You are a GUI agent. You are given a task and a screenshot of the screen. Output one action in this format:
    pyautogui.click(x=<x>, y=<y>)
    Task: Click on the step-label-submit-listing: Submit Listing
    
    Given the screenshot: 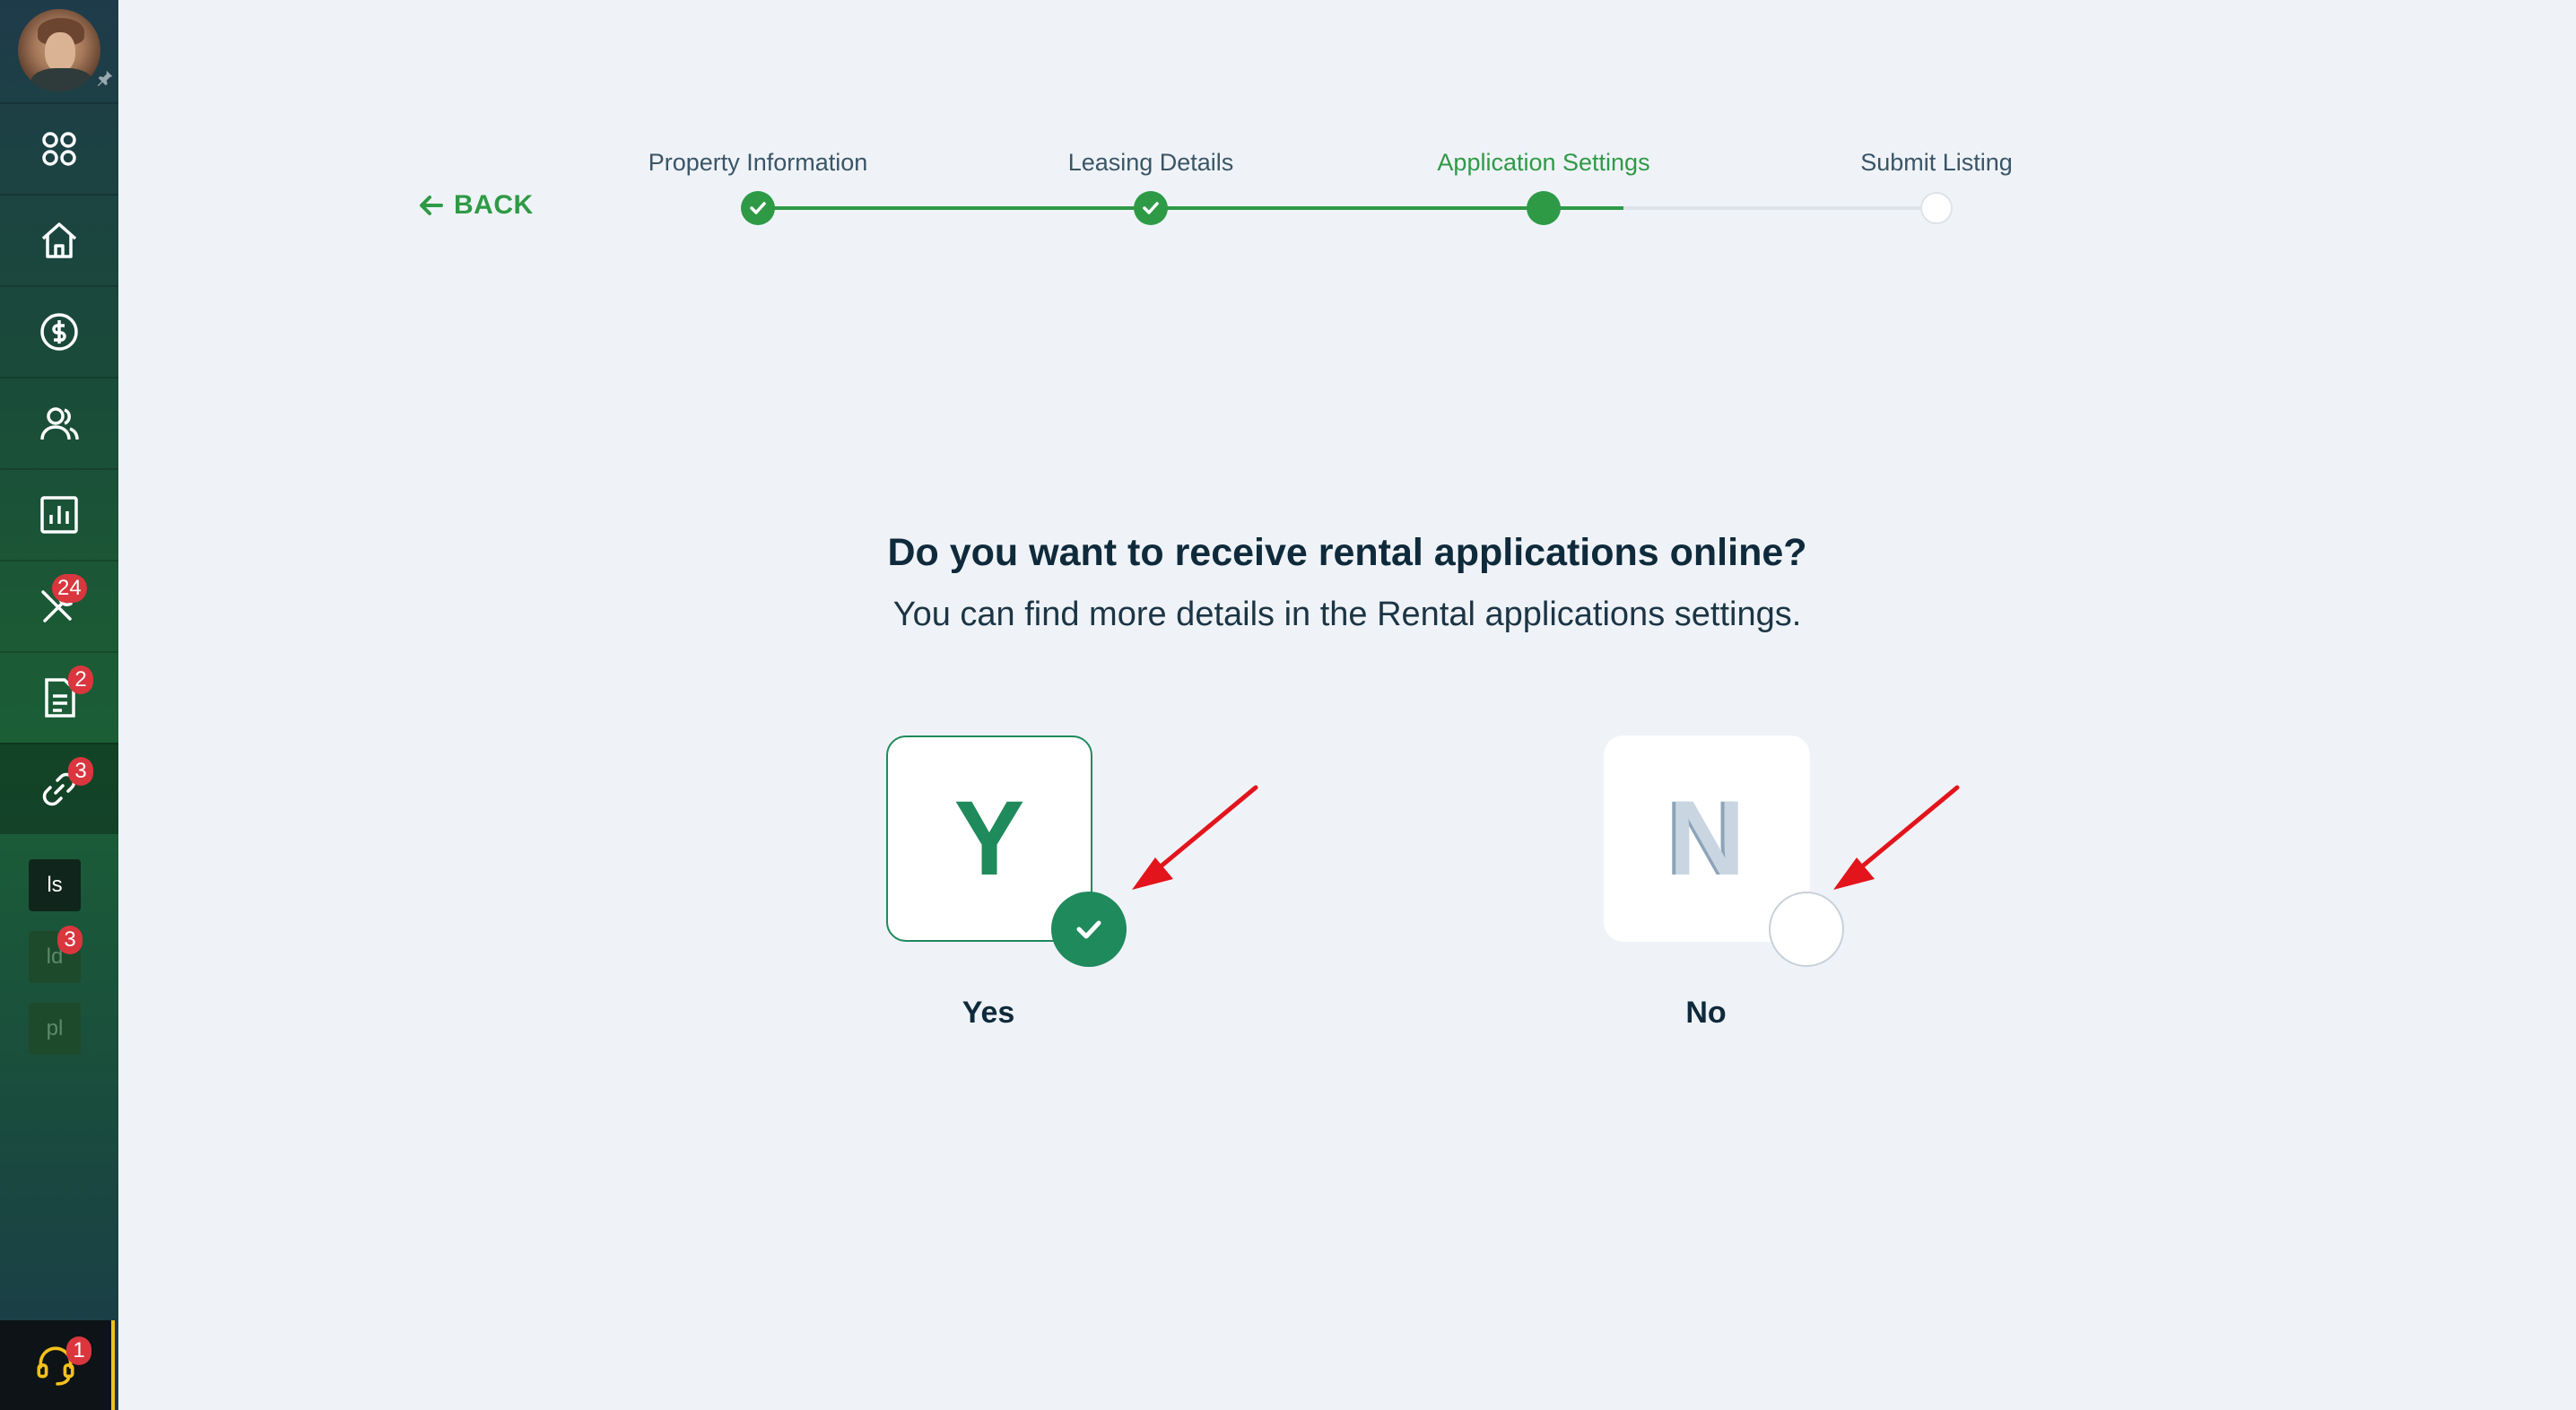 What is the action you would take?
    pyautogui.click(x=1936, y=162)
    